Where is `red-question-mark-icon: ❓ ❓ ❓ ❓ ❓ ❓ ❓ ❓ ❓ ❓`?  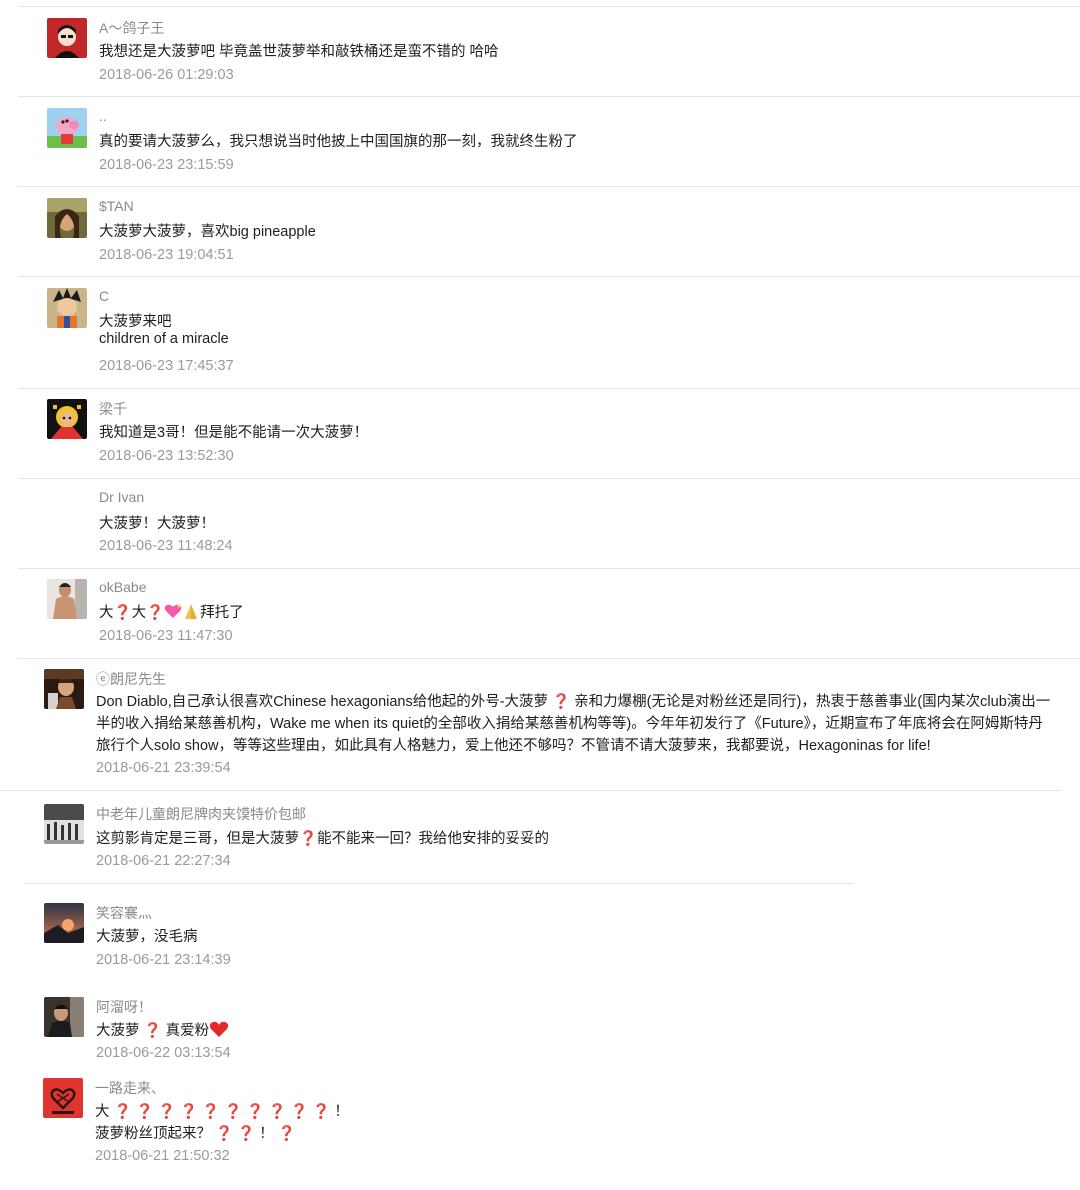
red-question-mark-icon: ❓ ❓ ❓ ❓ ❓ ❓ ❓ ❓ ❓ ❓ is located at coordinates (222, 1112).